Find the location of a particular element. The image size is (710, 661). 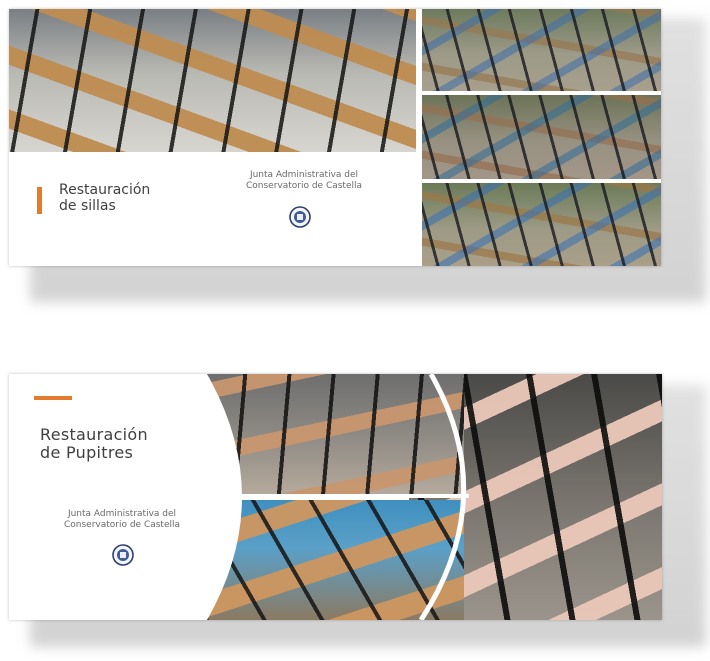

slide-title-line-2: de sillas is located at coordinates (87, 205).